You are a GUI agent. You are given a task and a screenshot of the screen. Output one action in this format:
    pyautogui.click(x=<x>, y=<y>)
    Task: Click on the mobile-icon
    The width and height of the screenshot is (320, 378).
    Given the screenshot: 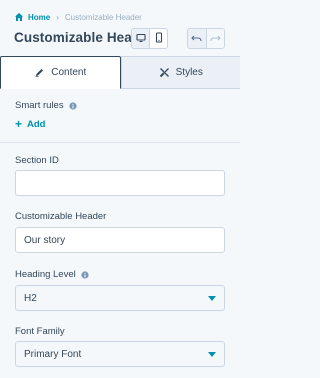 What is the action you would take?
    pyautogui.click(x=159, y=39)
    